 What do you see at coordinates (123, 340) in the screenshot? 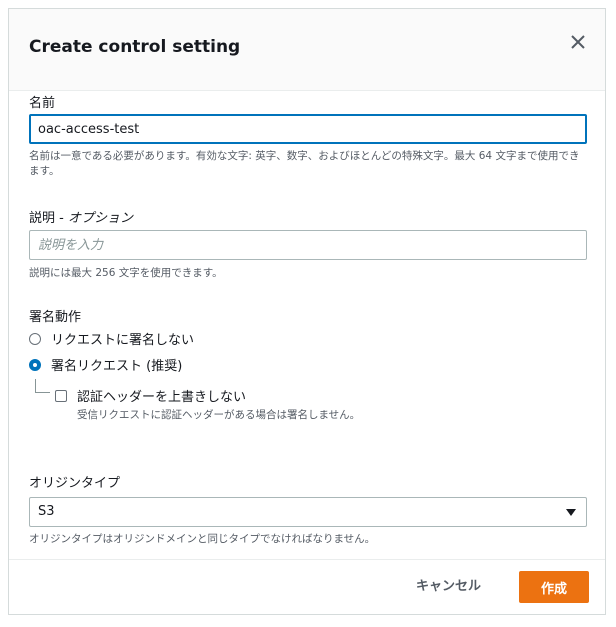
I see `radio-label: リクエストに署名しない` at bounding box center [123, 340].